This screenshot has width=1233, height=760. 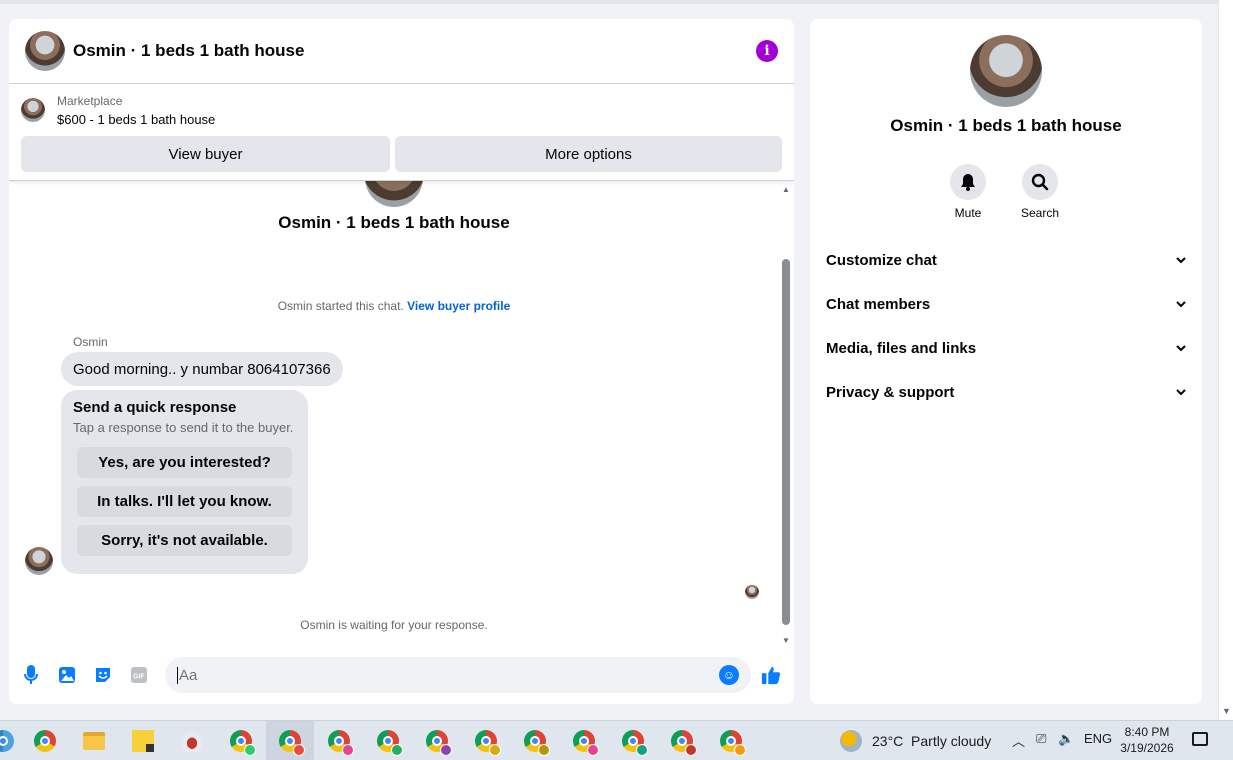 I want to click on thumbs-up-icon, so click(x=771, y=675).